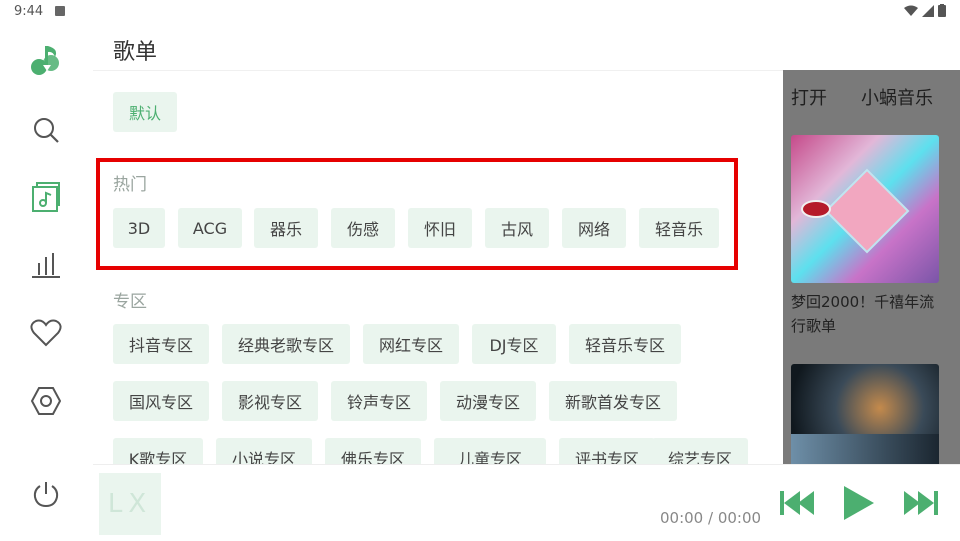 The width and height of the screenshot is (960, 541). I want to click on page-title: 歌单, so click(135, 52).